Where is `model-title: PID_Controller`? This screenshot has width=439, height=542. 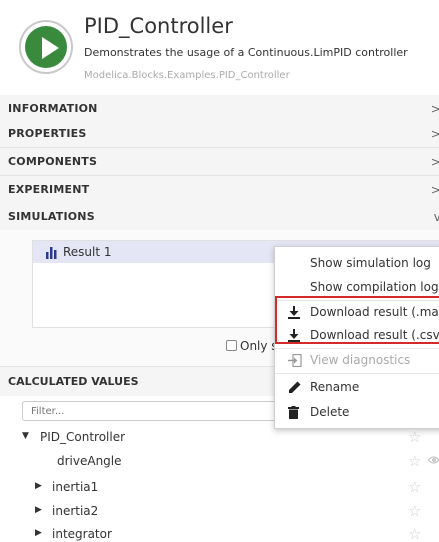
model-title: PID_Controller is located at coordinates (158, 26).